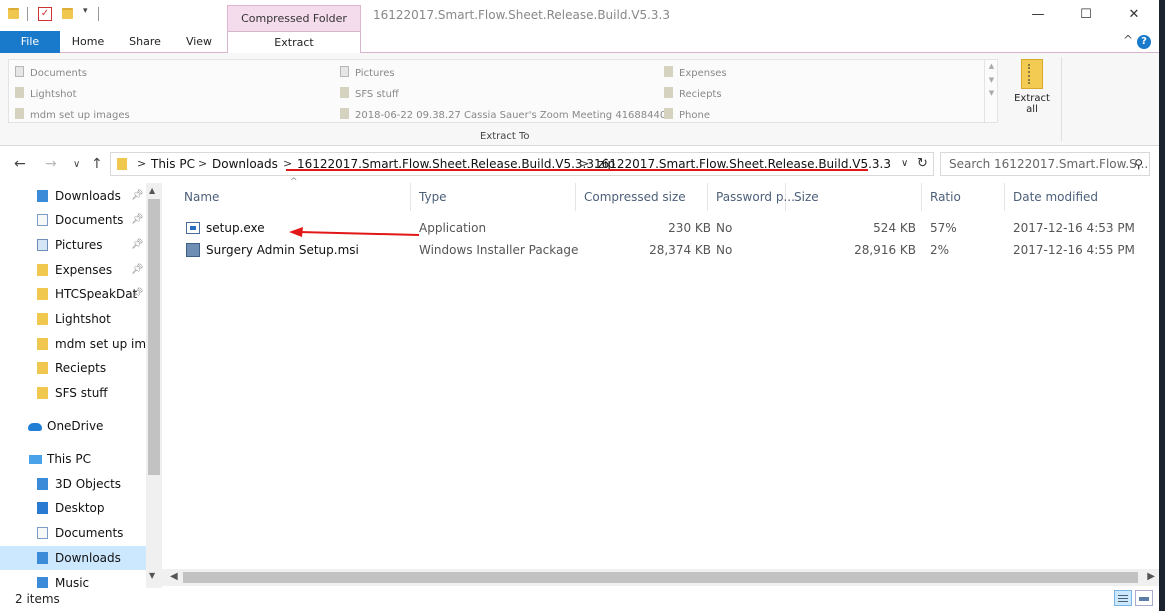  Describe the element at coordinates (73, 459) in the screenshot. I see `nav-item-this-pc: This PC` at that location.